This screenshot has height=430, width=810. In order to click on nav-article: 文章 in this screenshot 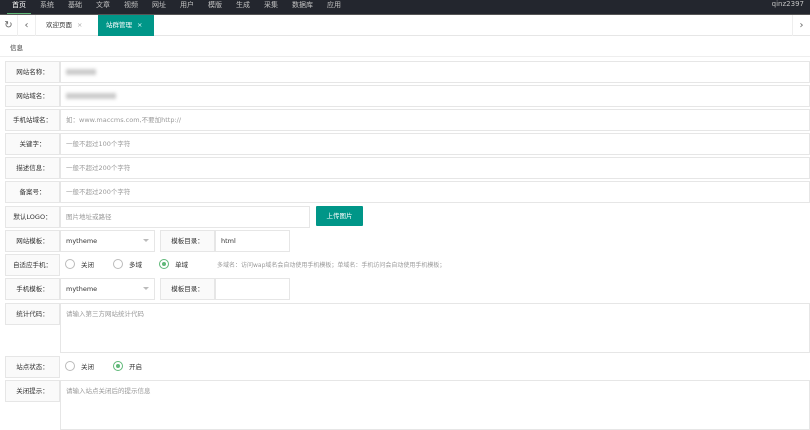, I will do `click(103, 5)`.